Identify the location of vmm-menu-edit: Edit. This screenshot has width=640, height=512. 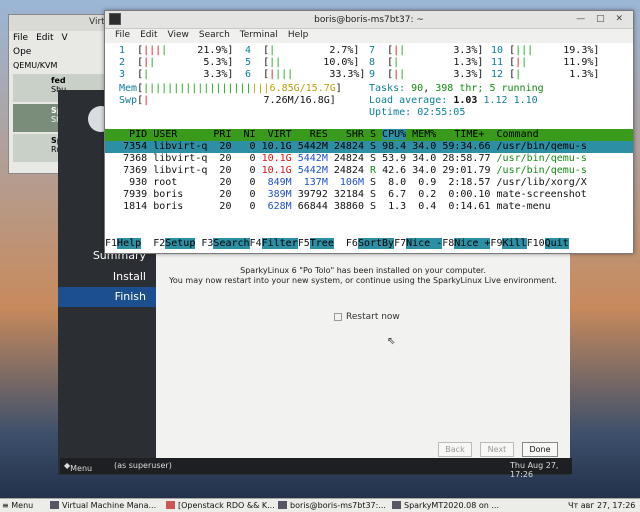
(44, 38).